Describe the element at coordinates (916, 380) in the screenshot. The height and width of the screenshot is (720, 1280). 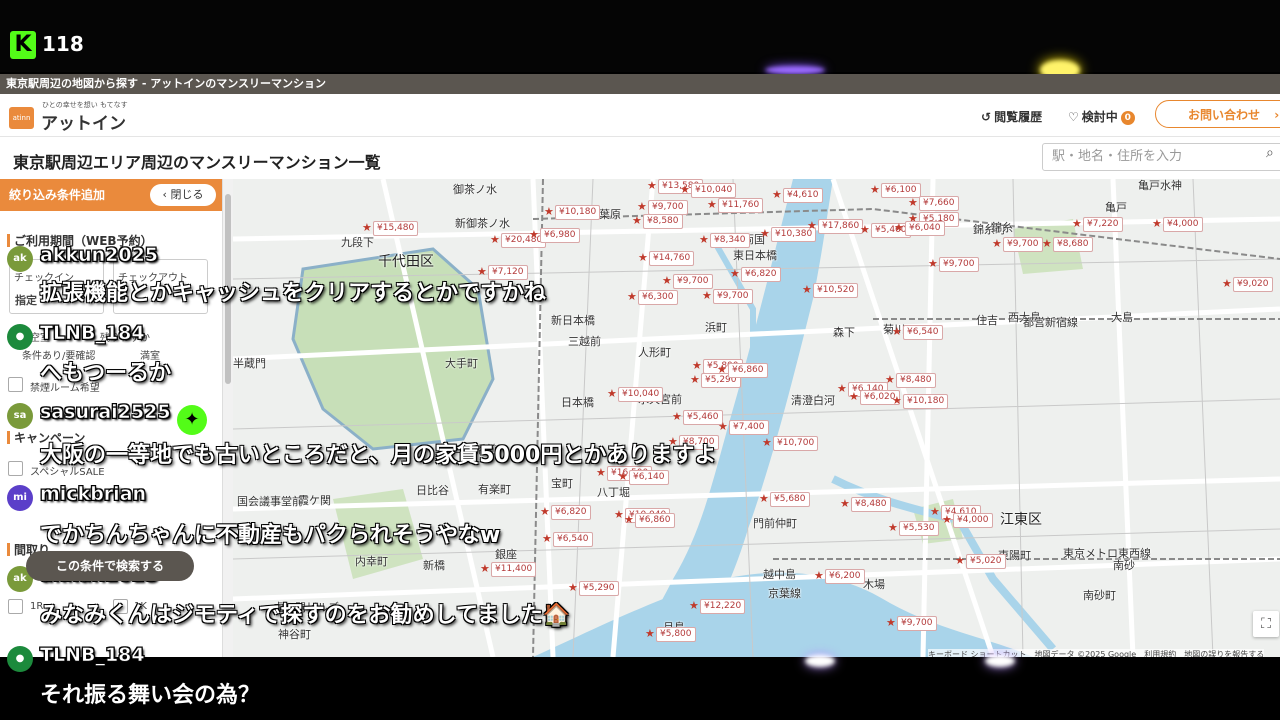
I see `price-marker: ¥8,480` at that location.